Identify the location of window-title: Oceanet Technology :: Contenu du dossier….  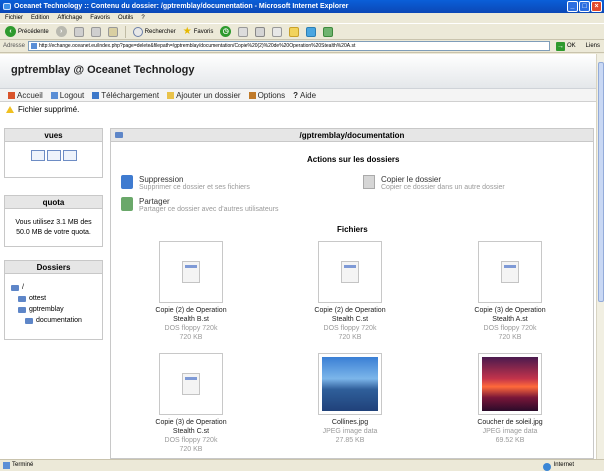
(181, 6).